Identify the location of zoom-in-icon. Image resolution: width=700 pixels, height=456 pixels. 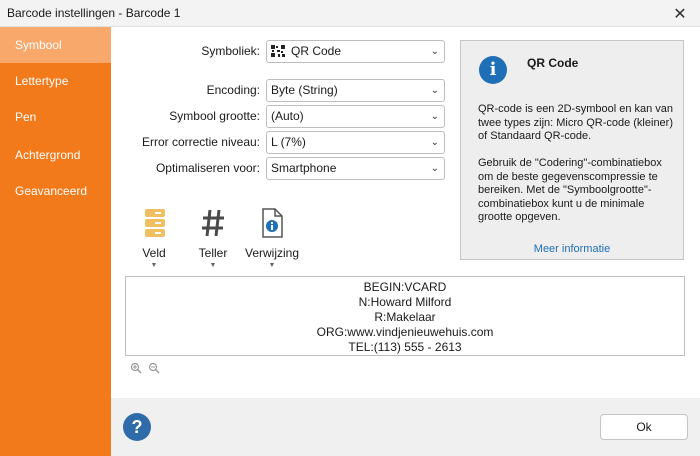
(136, 369).